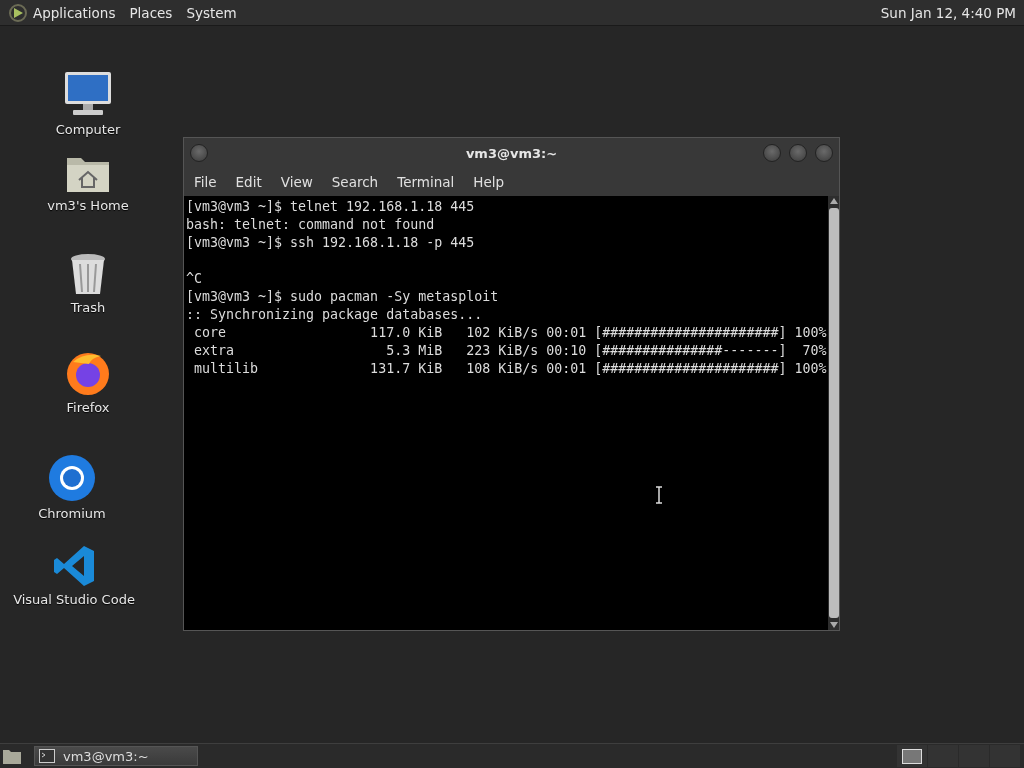  I want to click on terminal-line: [vm3@vm3 ~]$ sudo pacman -Sy metasploit, so click(343, 297).